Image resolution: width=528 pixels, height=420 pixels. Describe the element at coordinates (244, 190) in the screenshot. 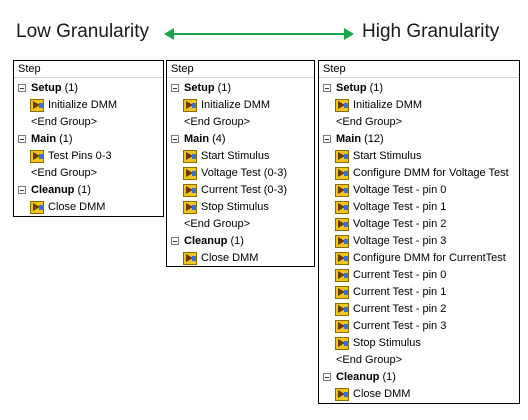

I see `step-label: Current Test (0-3)` at that location.